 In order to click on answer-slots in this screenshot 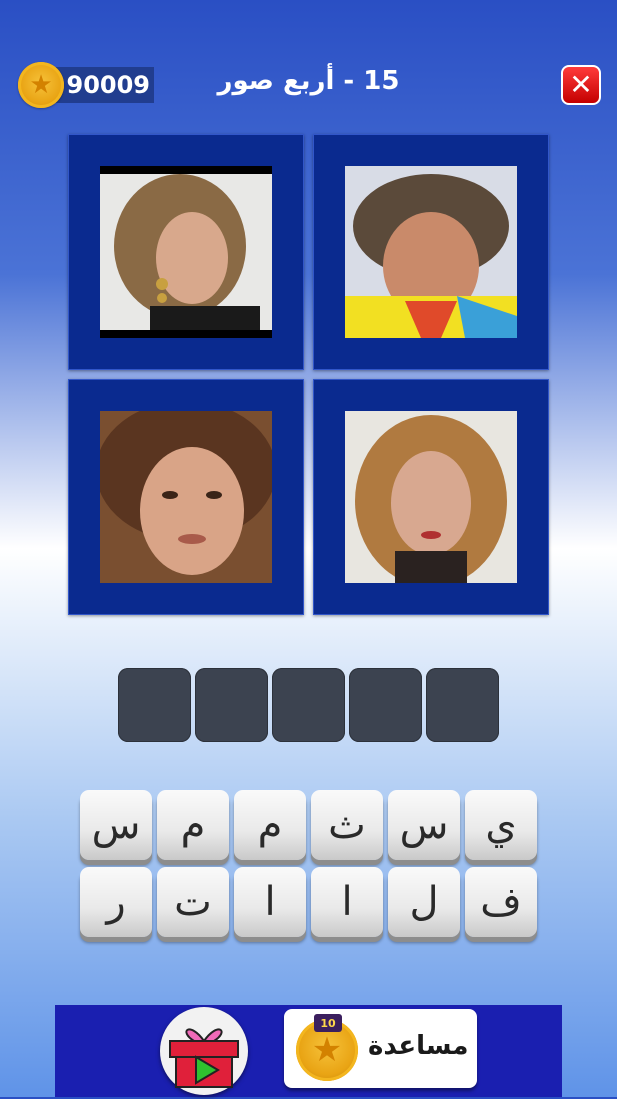, I will do `click(309, 705)`.